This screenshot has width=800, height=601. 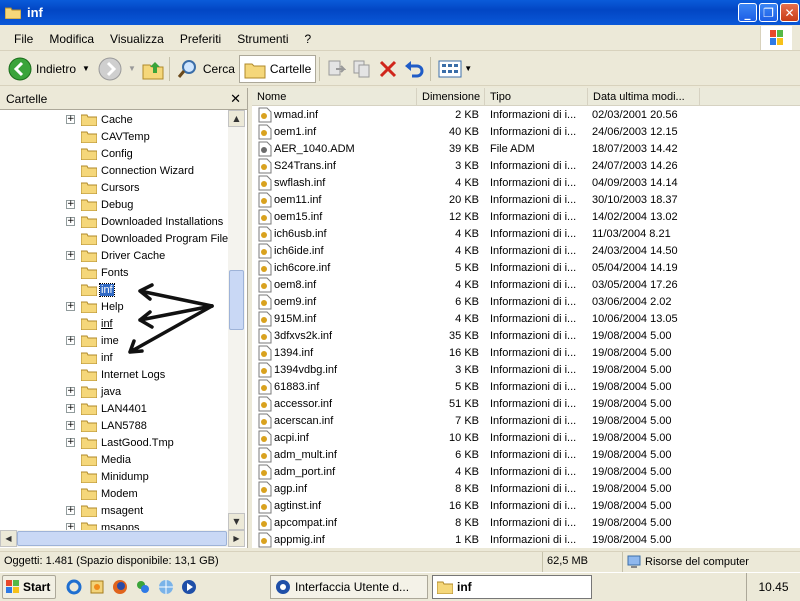 What do you see at coordinates (29, 586) in the screenshot?
I see `start-button: Start` at bounding box center [29, 586].